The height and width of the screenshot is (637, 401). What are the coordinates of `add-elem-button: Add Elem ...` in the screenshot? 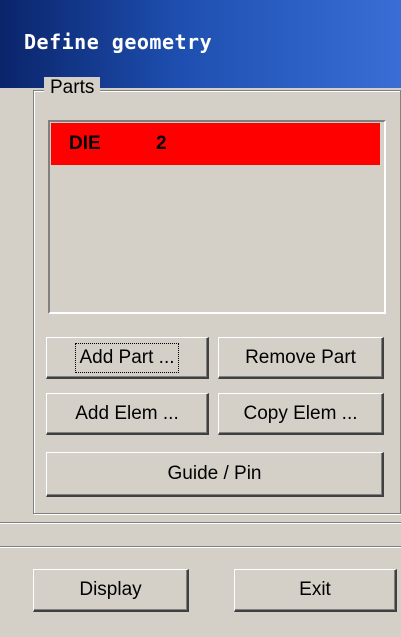 It's located at (127, 414).